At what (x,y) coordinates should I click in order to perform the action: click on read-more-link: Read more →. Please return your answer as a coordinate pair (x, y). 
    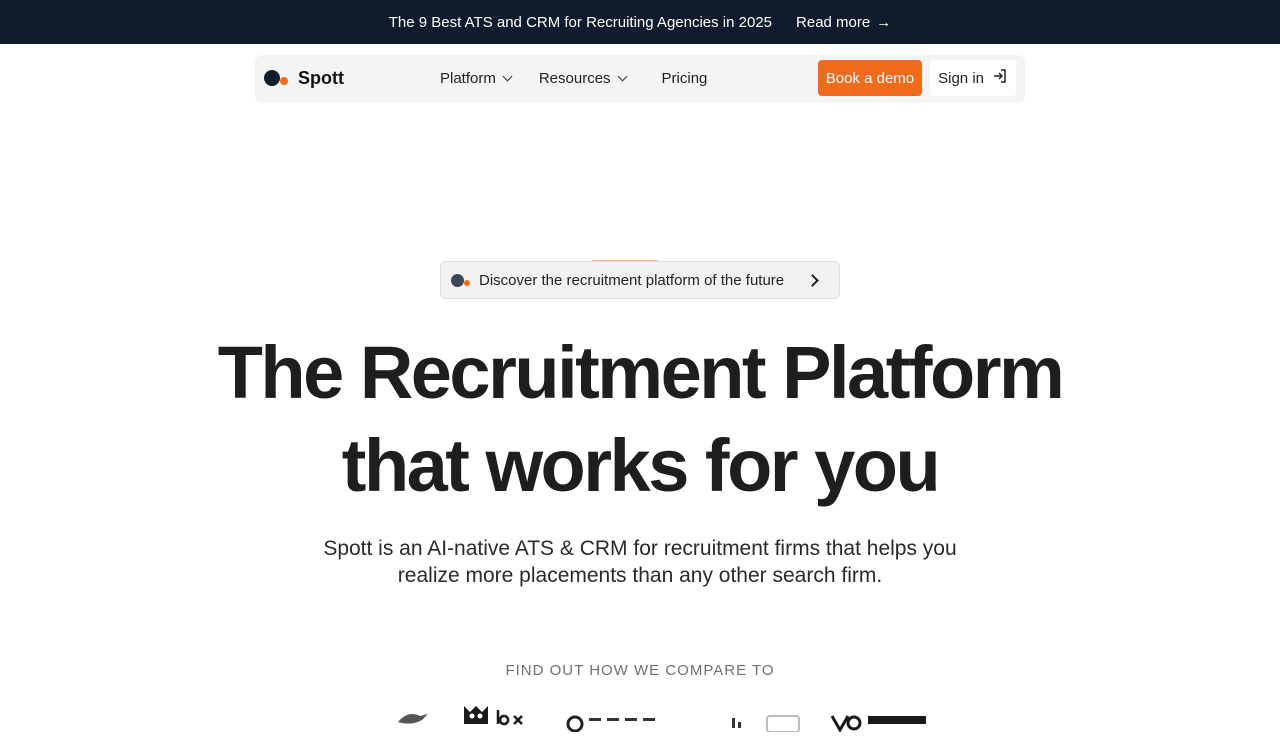
    Looking at the image, I should click on (843, 22).